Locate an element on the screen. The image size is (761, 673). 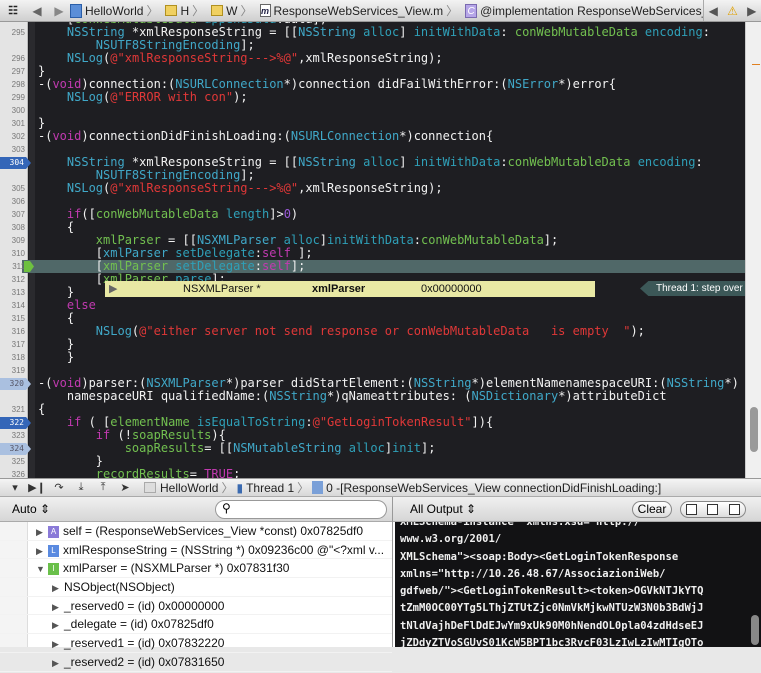
code-token: *)parser didStartElement:( is located at coordinates (319, 383).